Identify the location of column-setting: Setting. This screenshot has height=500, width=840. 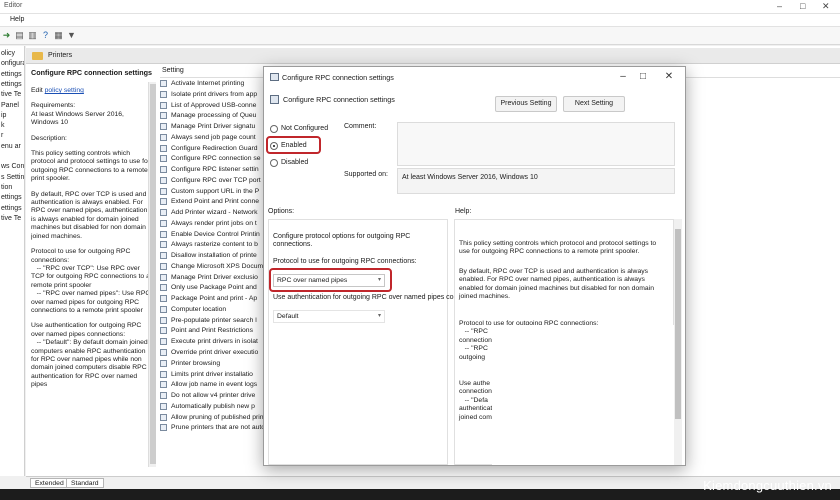
(173, 70).